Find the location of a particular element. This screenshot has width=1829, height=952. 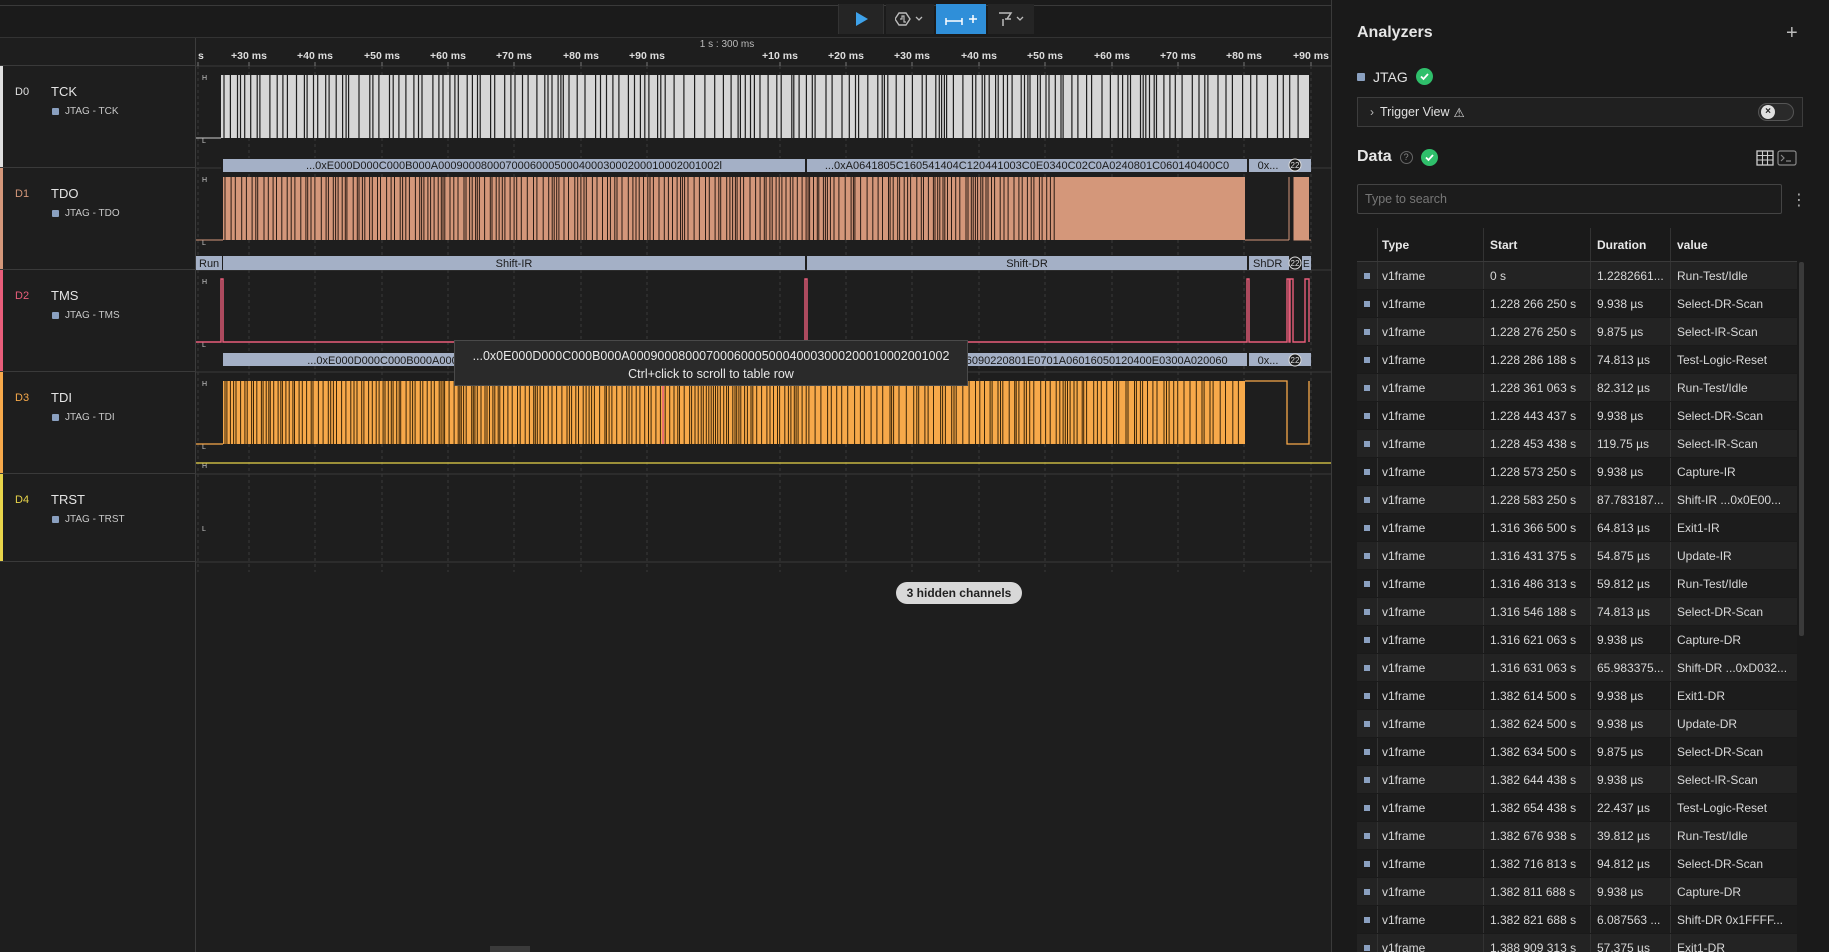

more-options-icon: ⋮ is located at coordinates (1799, 200).